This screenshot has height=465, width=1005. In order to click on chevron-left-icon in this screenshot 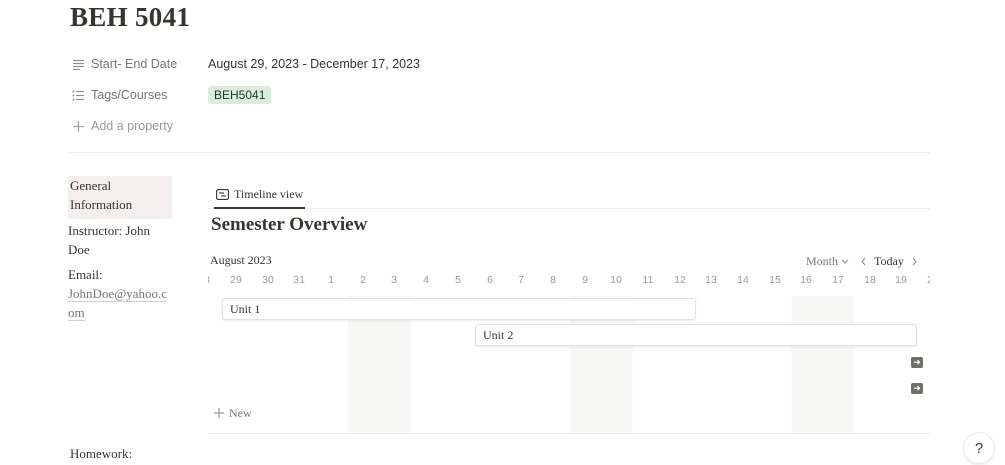, I will do `click(863, 261)`.